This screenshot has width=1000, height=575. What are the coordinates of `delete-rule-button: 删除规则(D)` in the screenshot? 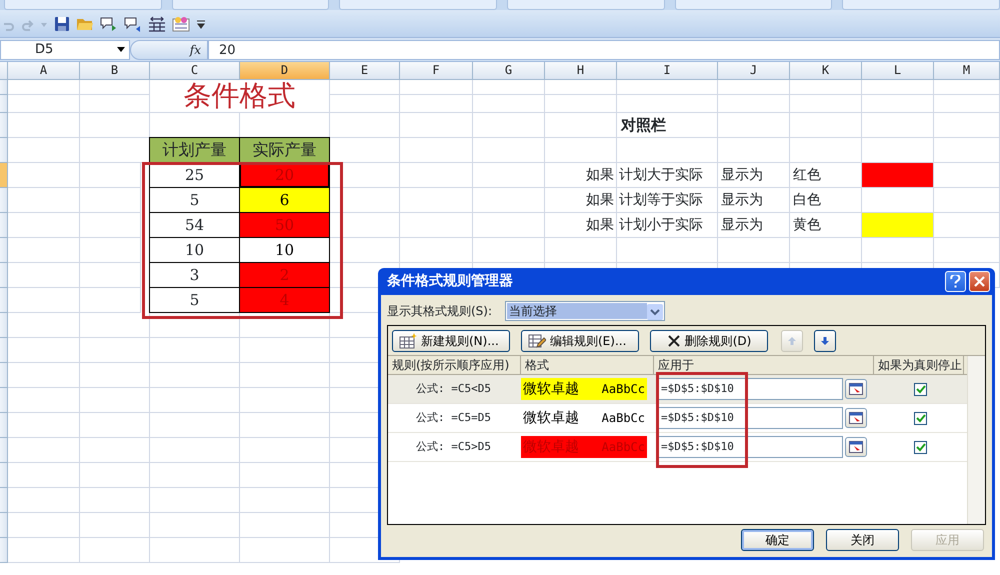 It's located at (709, 341).